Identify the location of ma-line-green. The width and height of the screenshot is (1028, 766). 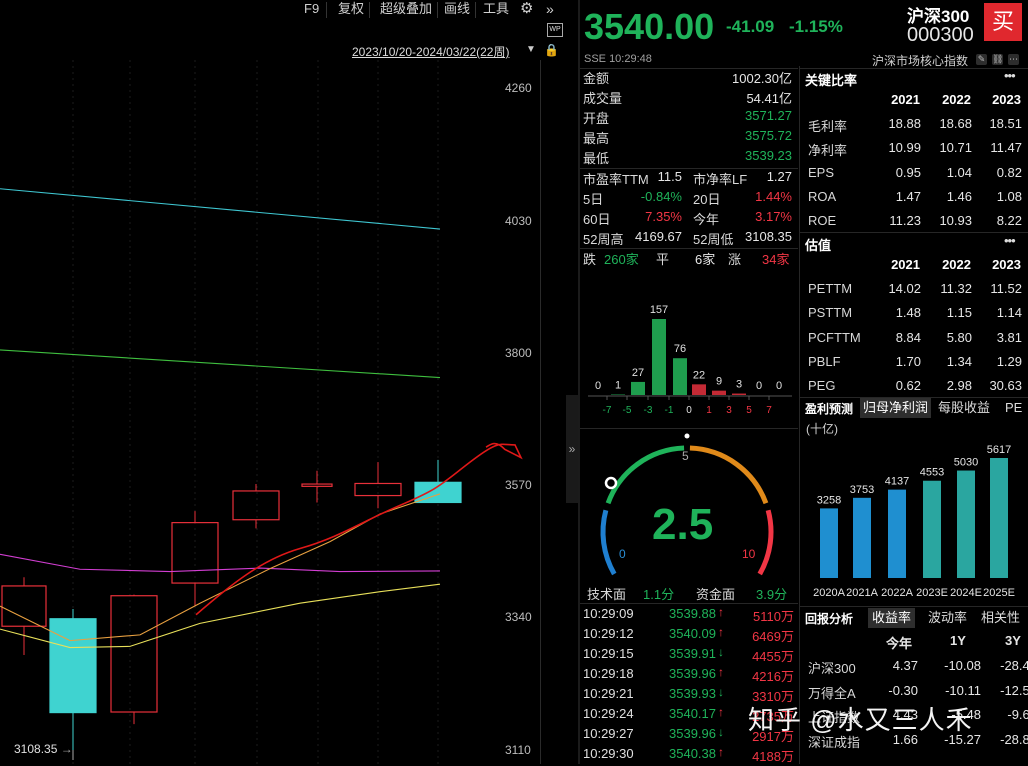
(220, 364).